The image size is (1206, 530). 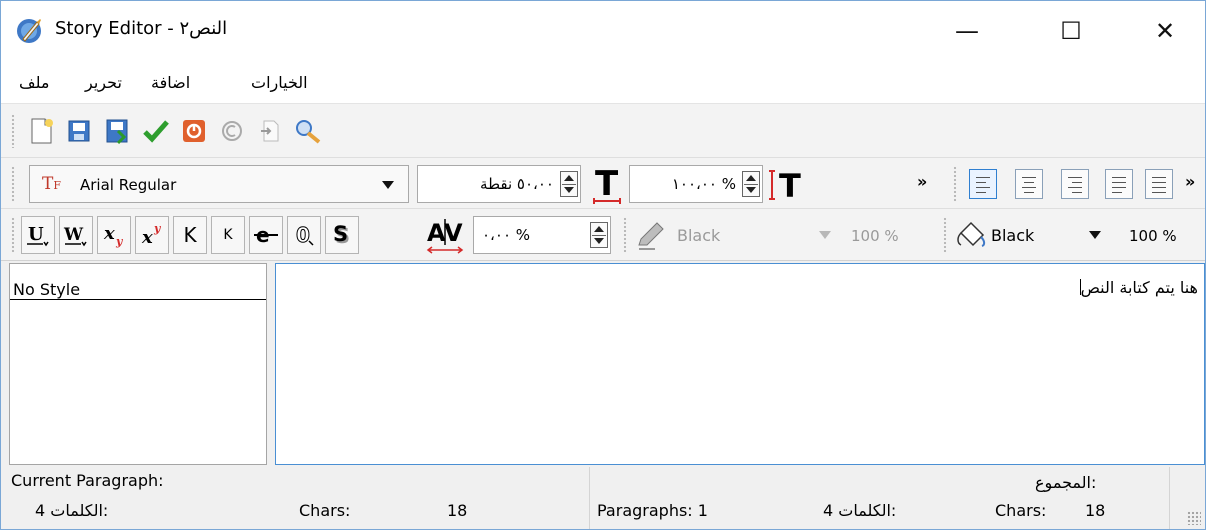 I want to click on tracking-icon: AV, so click(x=445, y=236).